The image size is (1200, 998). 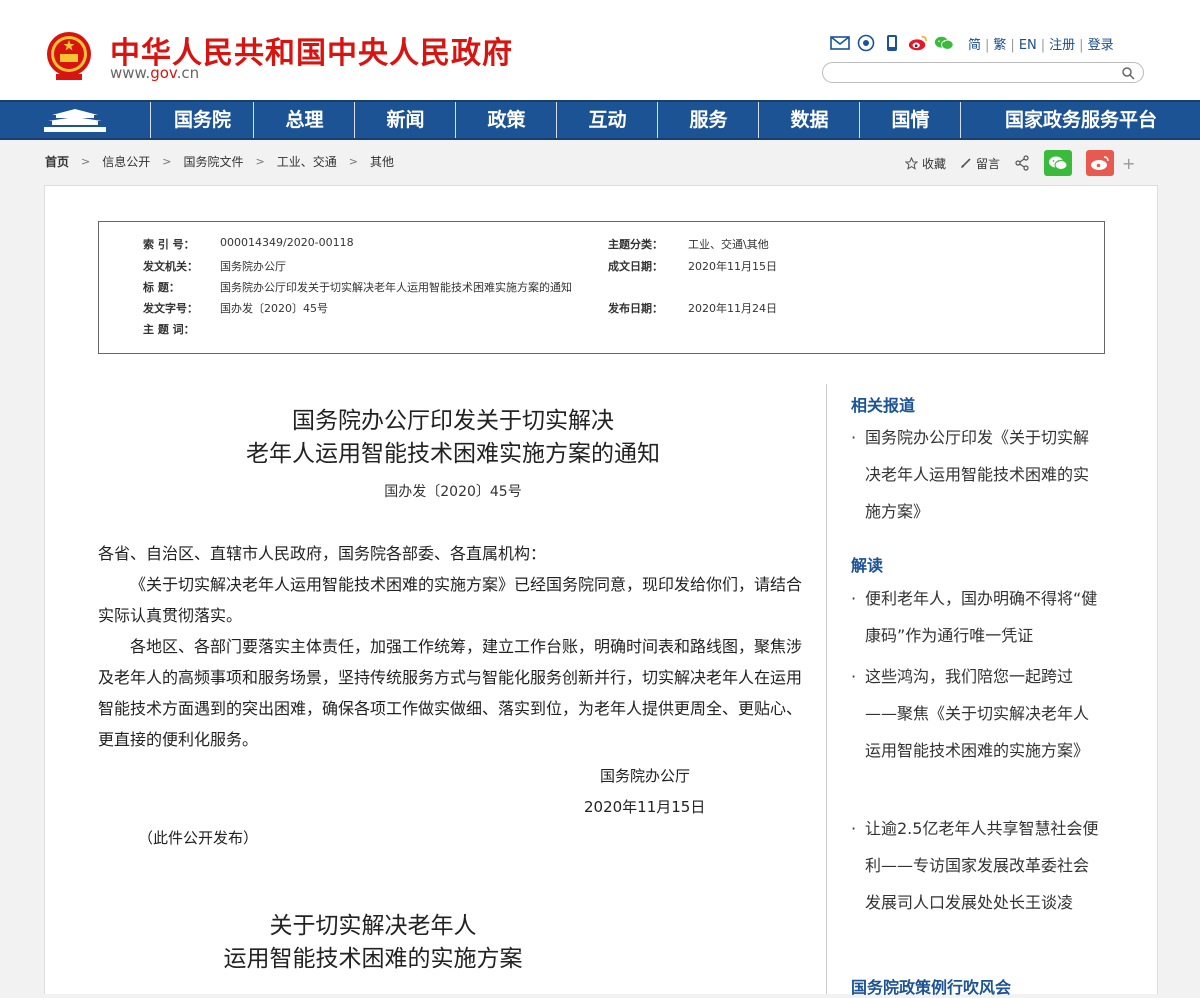 What do you see at coordinates (732, 308) in the screenshot?
I see `meta-pubdate-value: 2020年11月24日` at bounding box center [732, 308].